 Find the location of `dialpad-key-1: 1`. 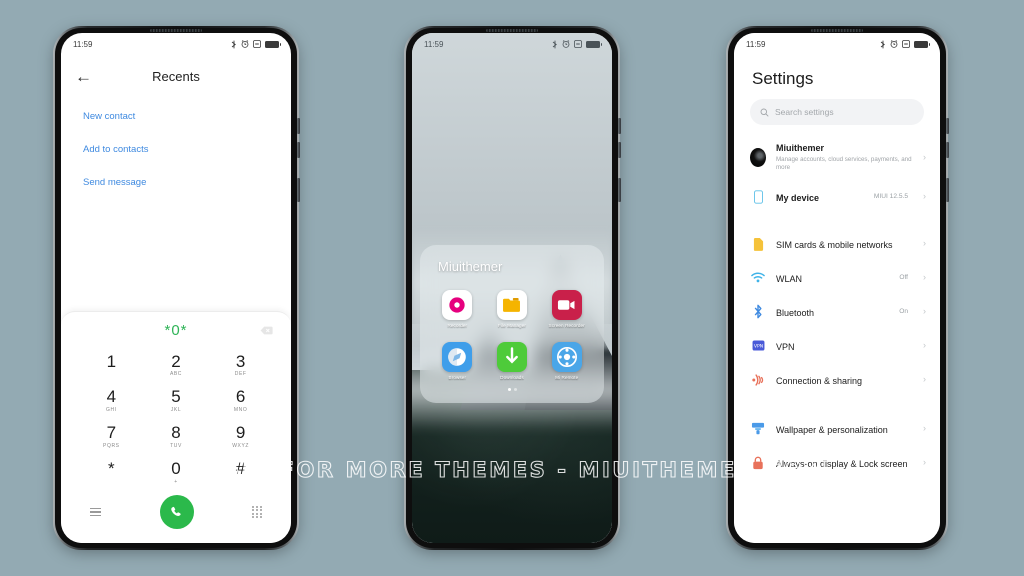

dialpad-key-1: 1 is located at coordinates (111, 365).